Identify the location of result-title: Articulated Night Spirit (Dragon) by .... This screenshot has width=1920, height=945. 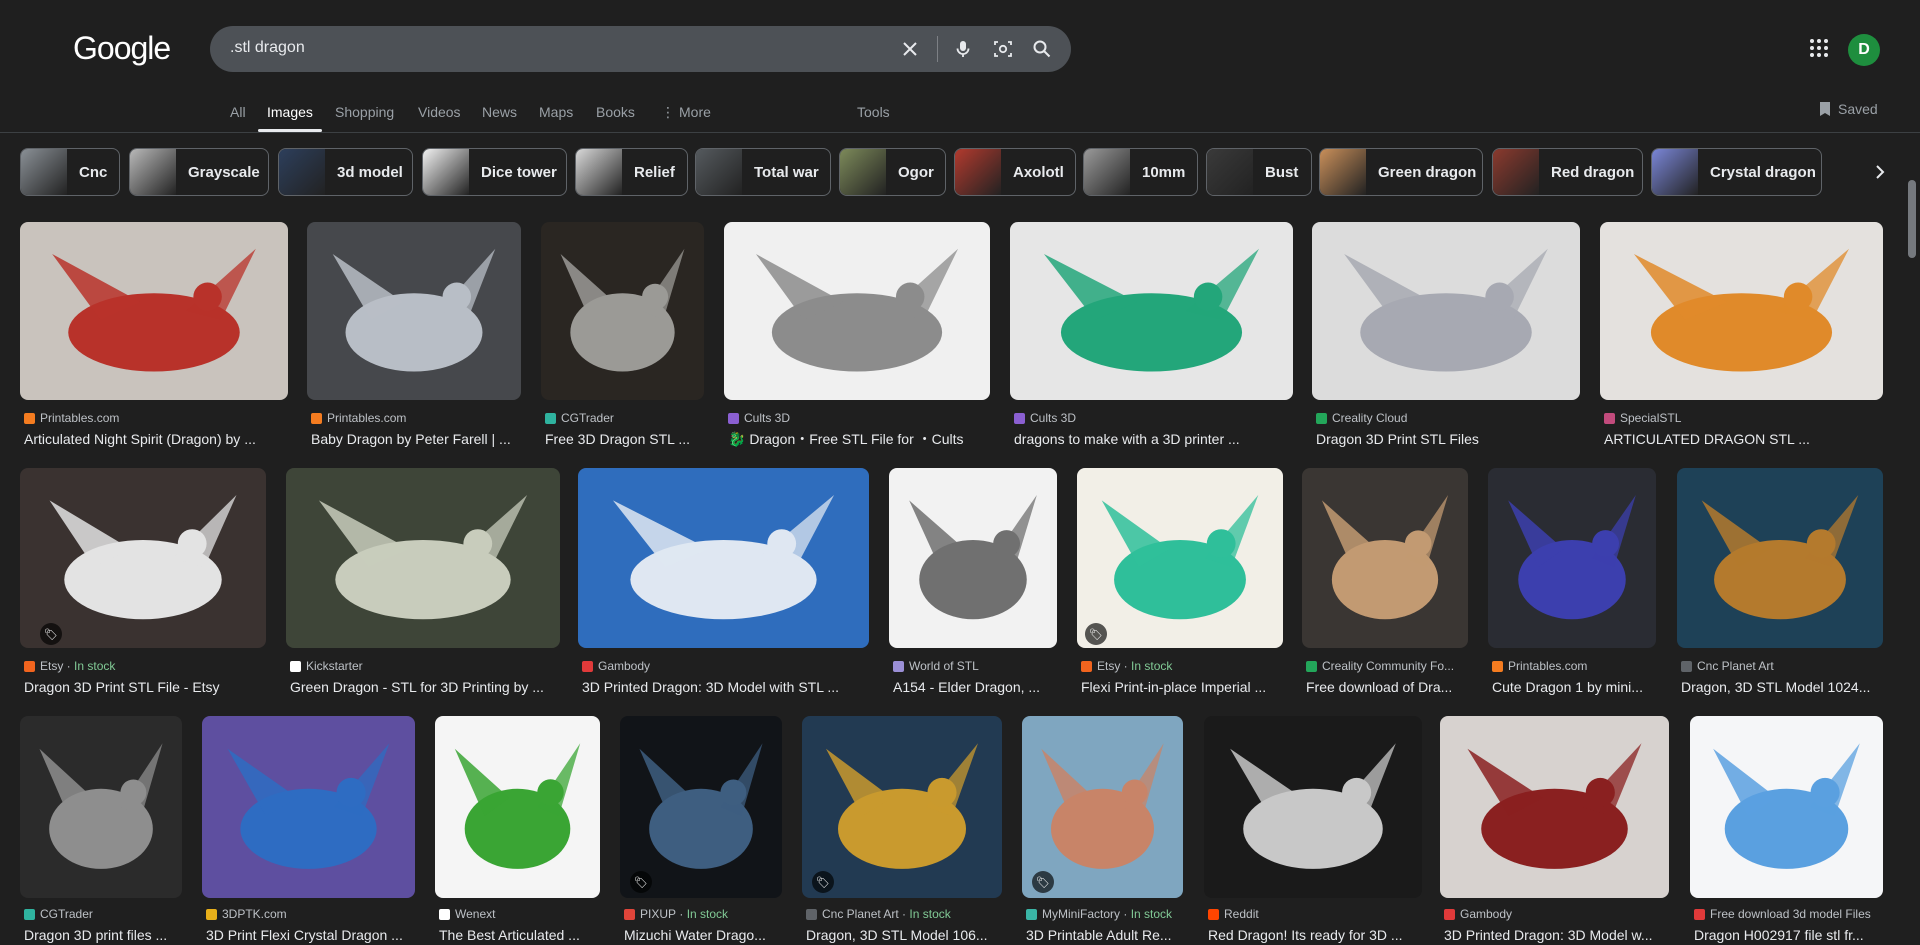
(156, 439).